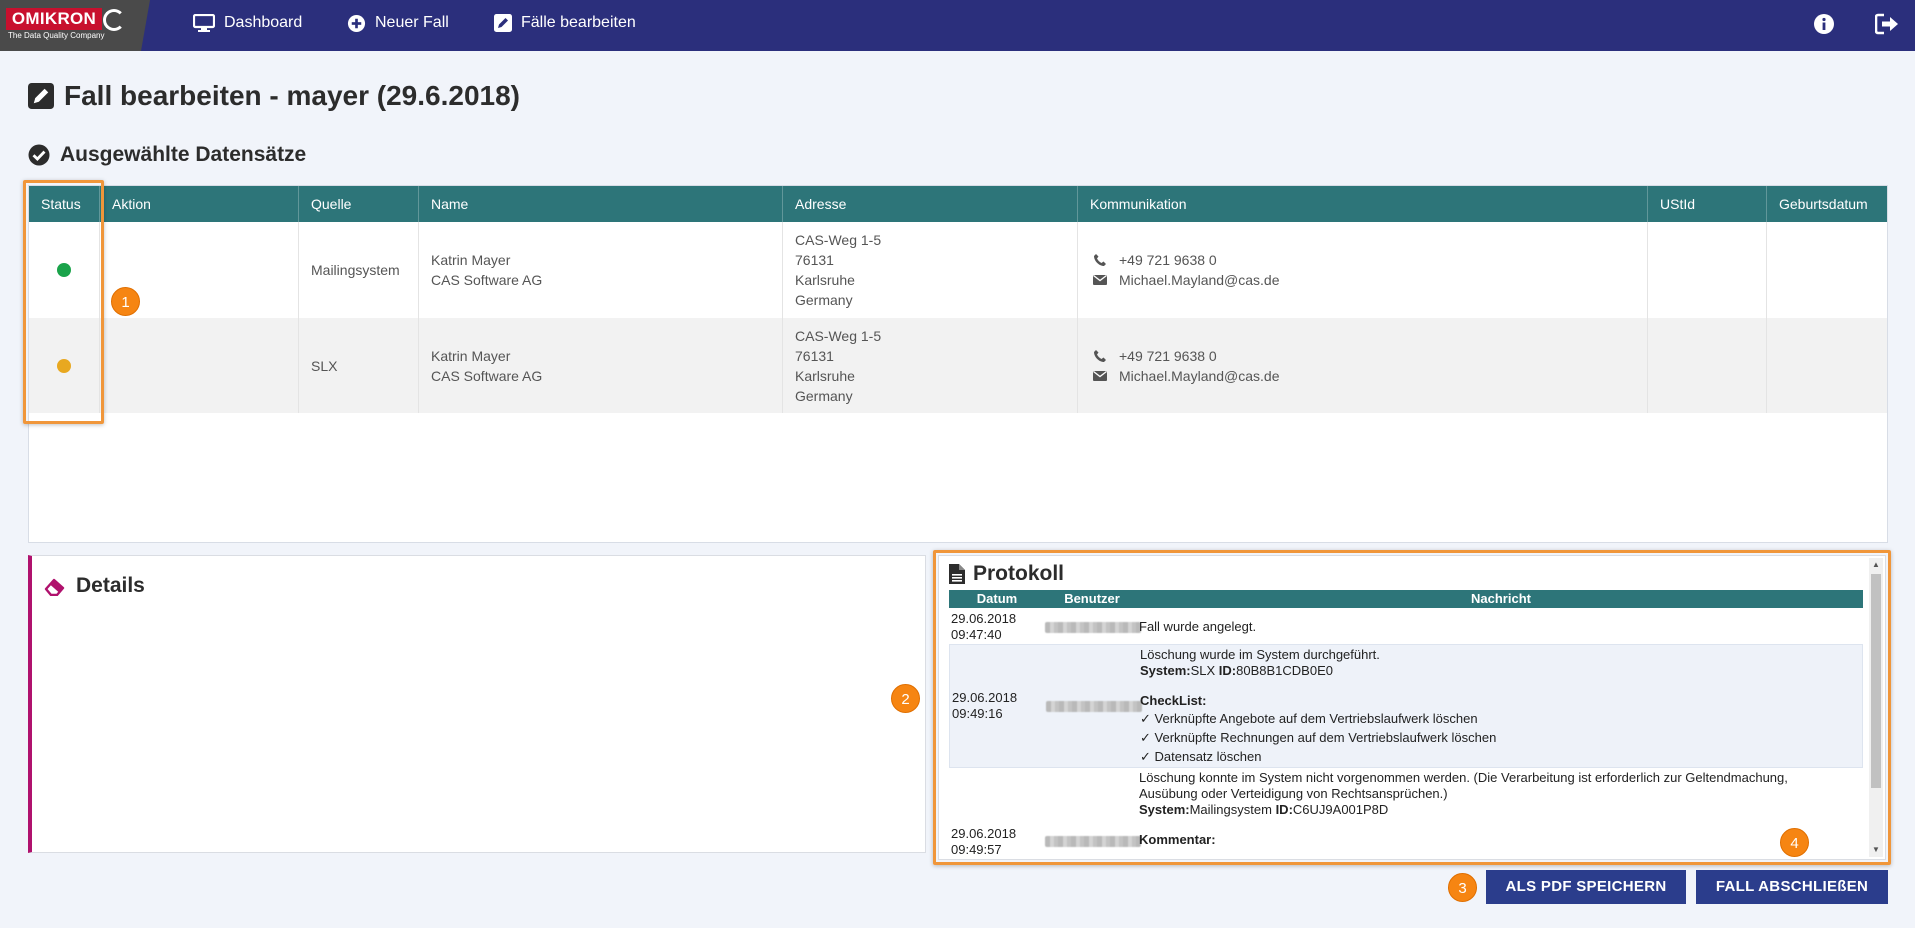  What do you see at coordinates (125, 301) in the screenshot?
I see `callout-badge-1: 1` at bounding box center [125, 301].